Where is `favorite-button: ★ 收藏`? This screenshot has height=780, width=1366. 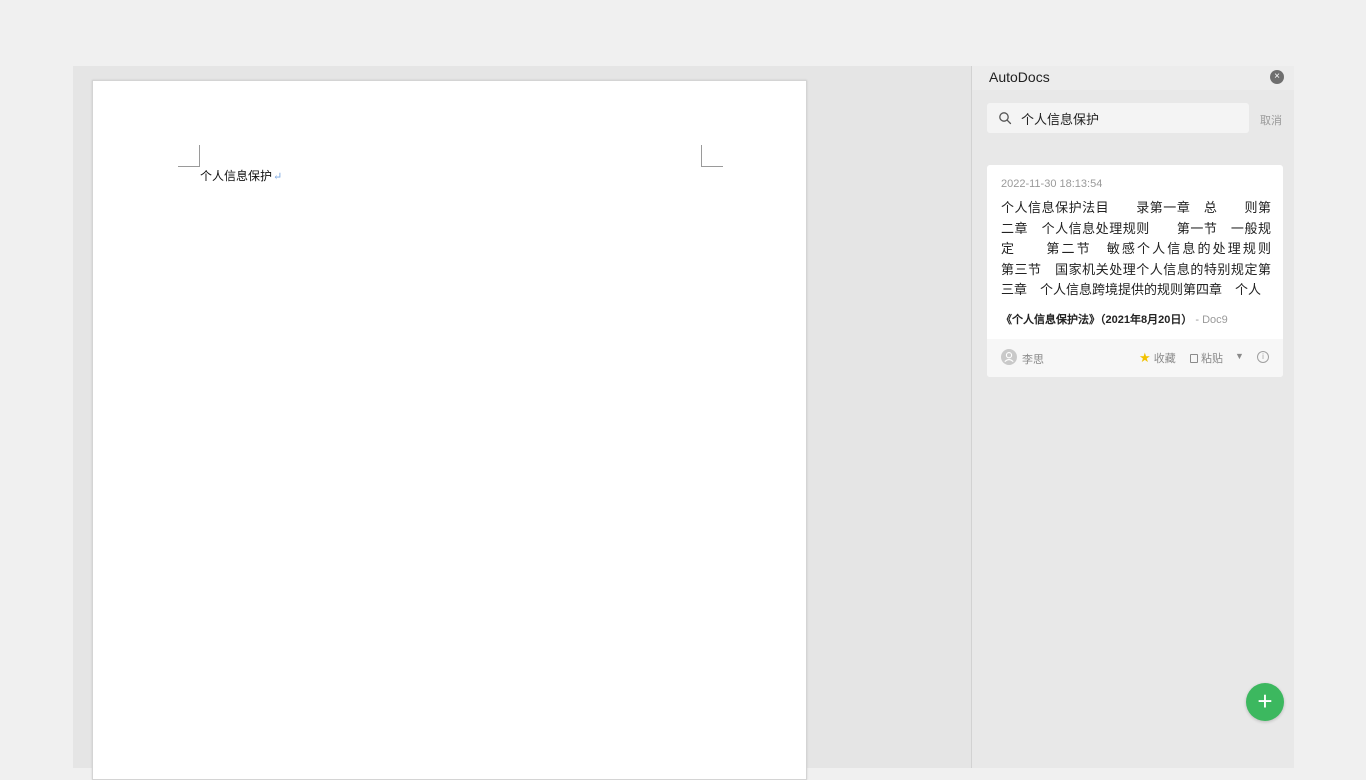
favorite-button: ★ 收藏 is located at coordinates (1157, 358).